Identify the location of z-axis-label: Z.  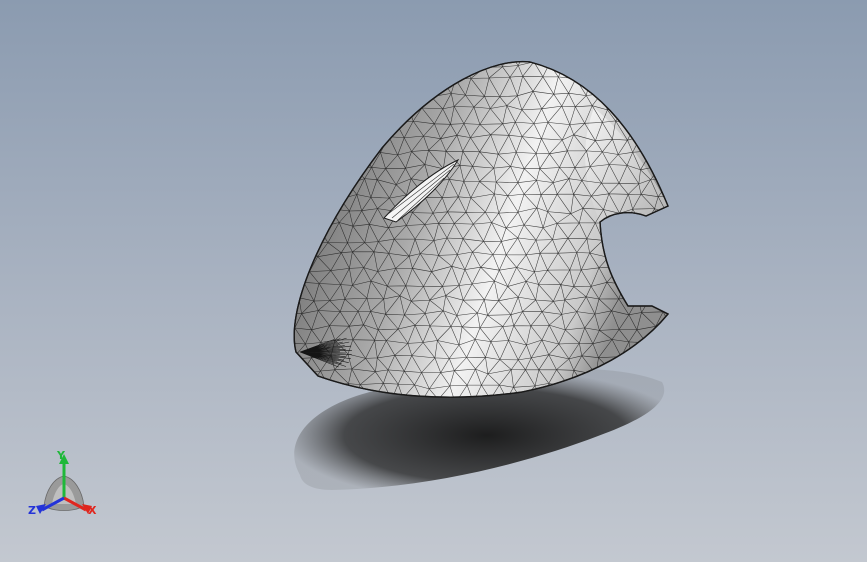
(32, 510).